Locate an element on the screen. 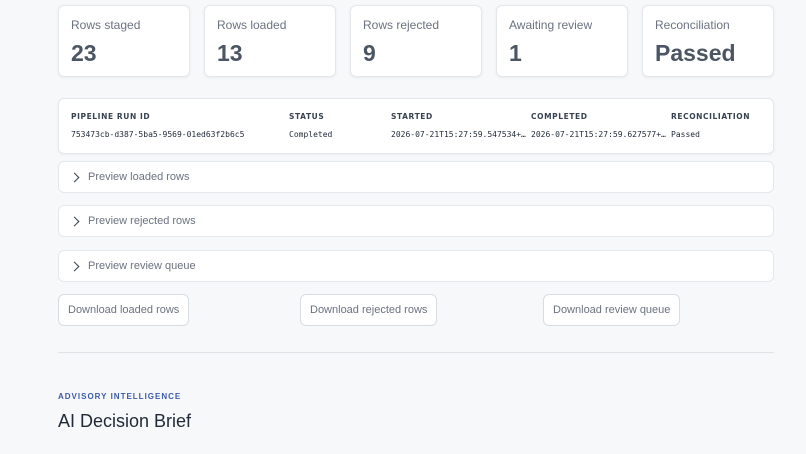 This screenshot has width=806, height=454. section-divider is located at coordinates (416, 352).